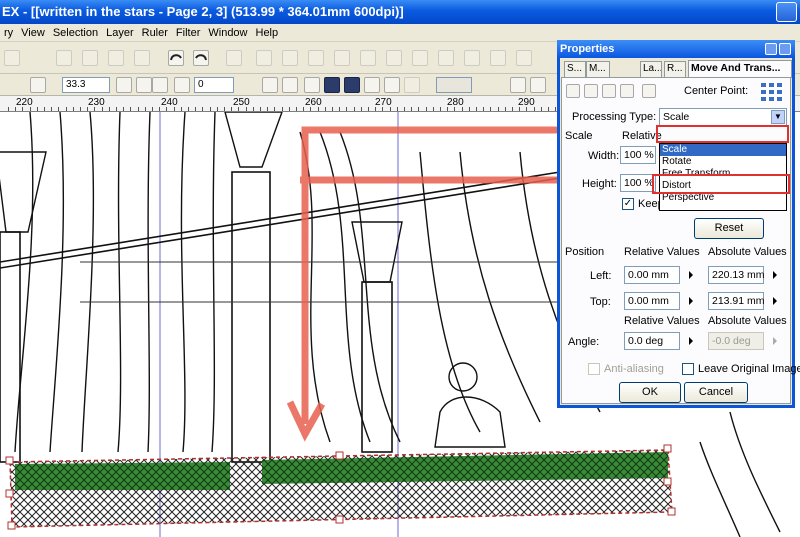 The width and height of the screenshot is (800, 537). What do you see at coordinates (352, 85) in the screenshot?
I see `distort-icon` at bounding box center [352, 85].